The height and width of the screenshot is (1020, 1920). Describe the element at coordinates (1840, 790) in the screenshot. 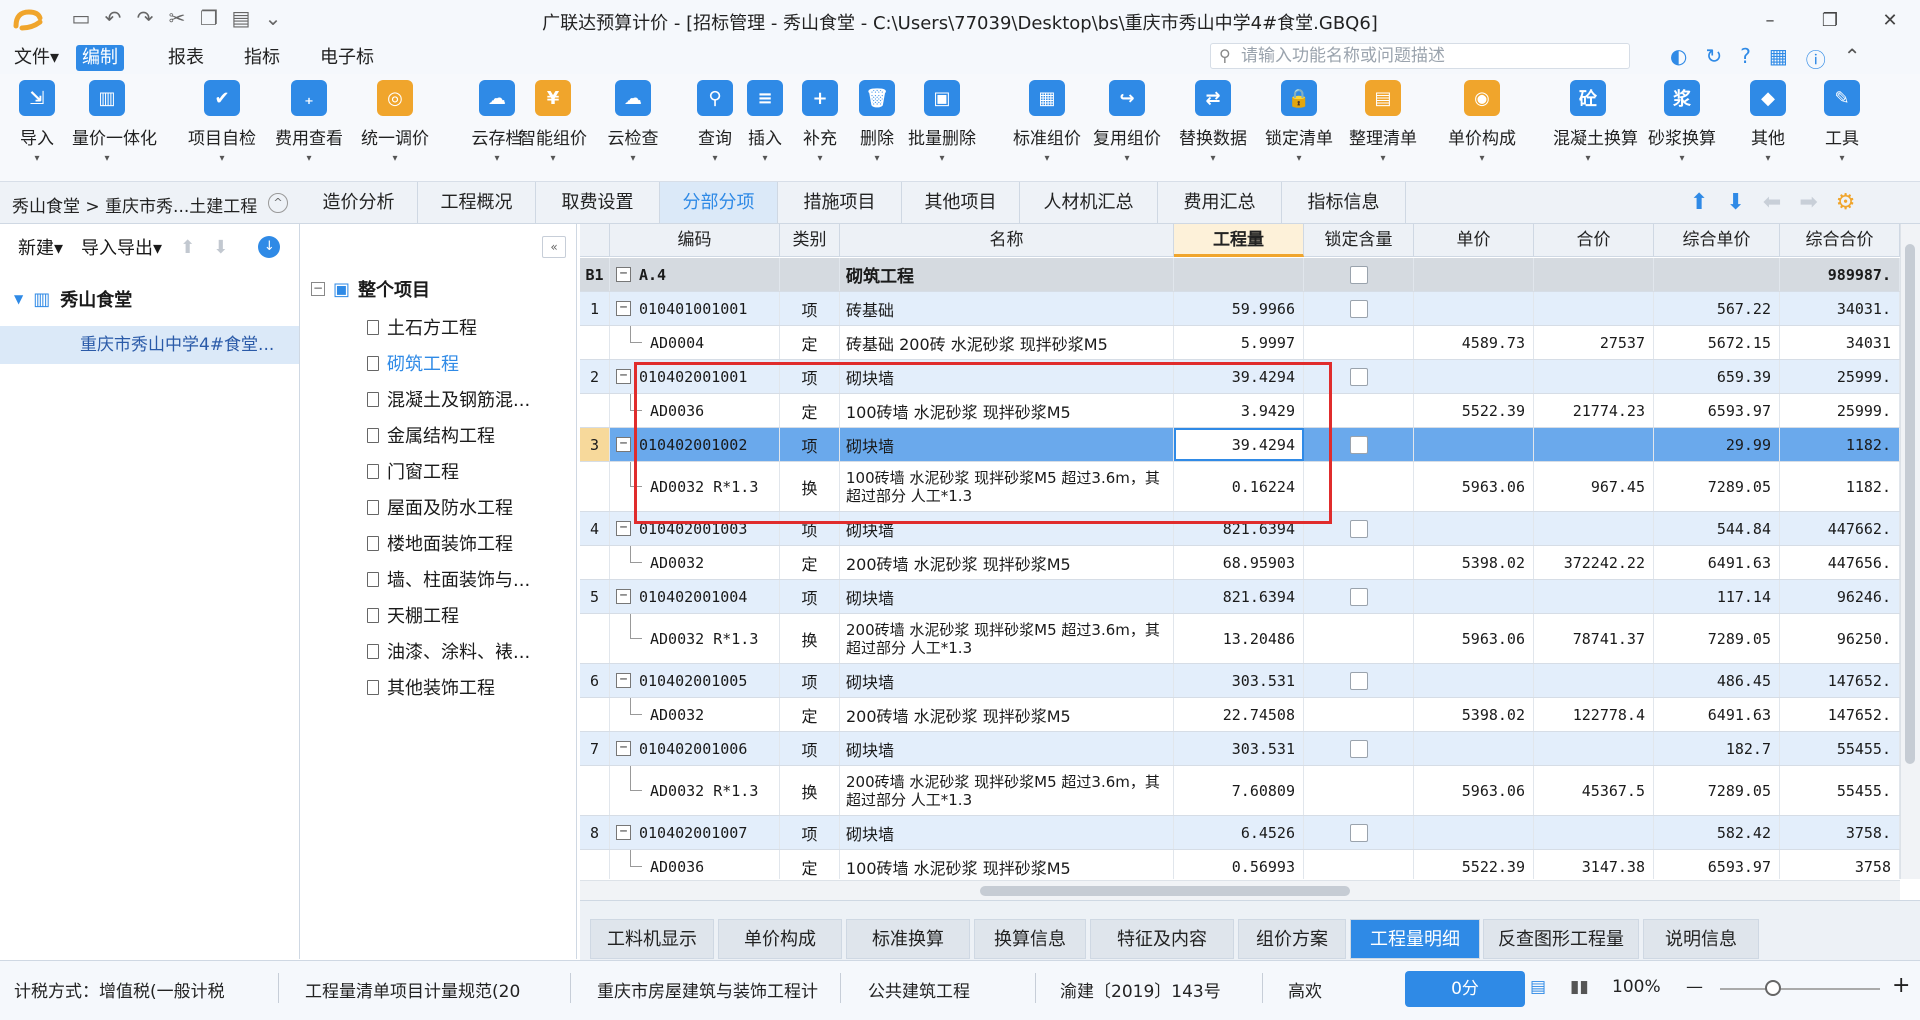

I see `composite-total-cell: 55455.` at that location.